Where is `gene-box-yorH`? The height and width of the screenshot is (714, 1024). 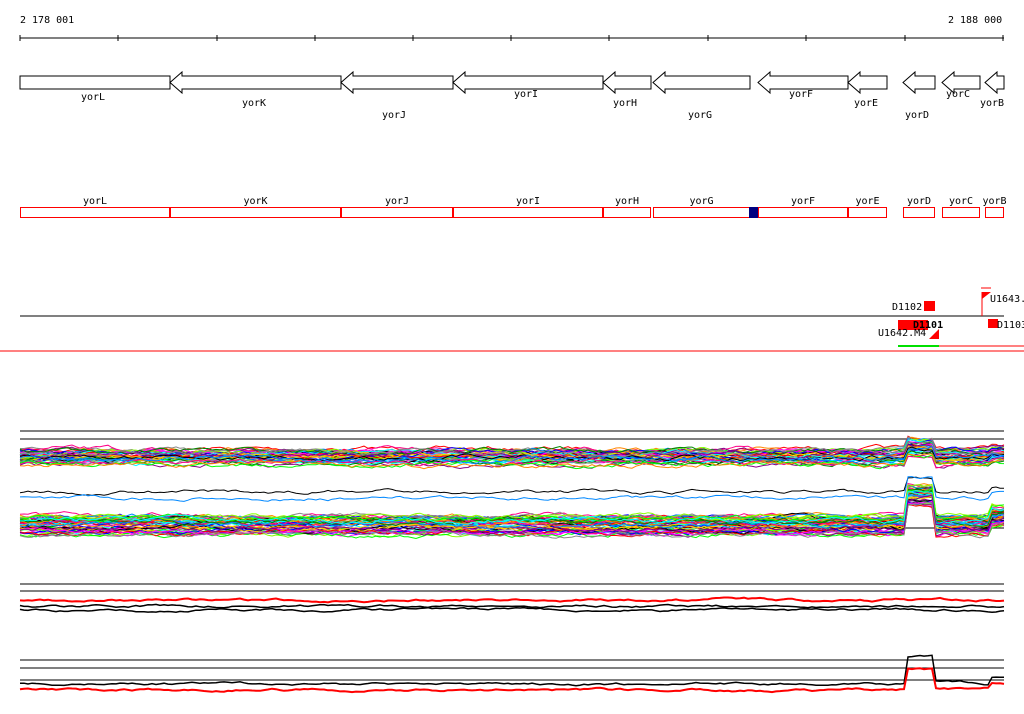 gene-box-yorH is located at coordinates (627, 212).